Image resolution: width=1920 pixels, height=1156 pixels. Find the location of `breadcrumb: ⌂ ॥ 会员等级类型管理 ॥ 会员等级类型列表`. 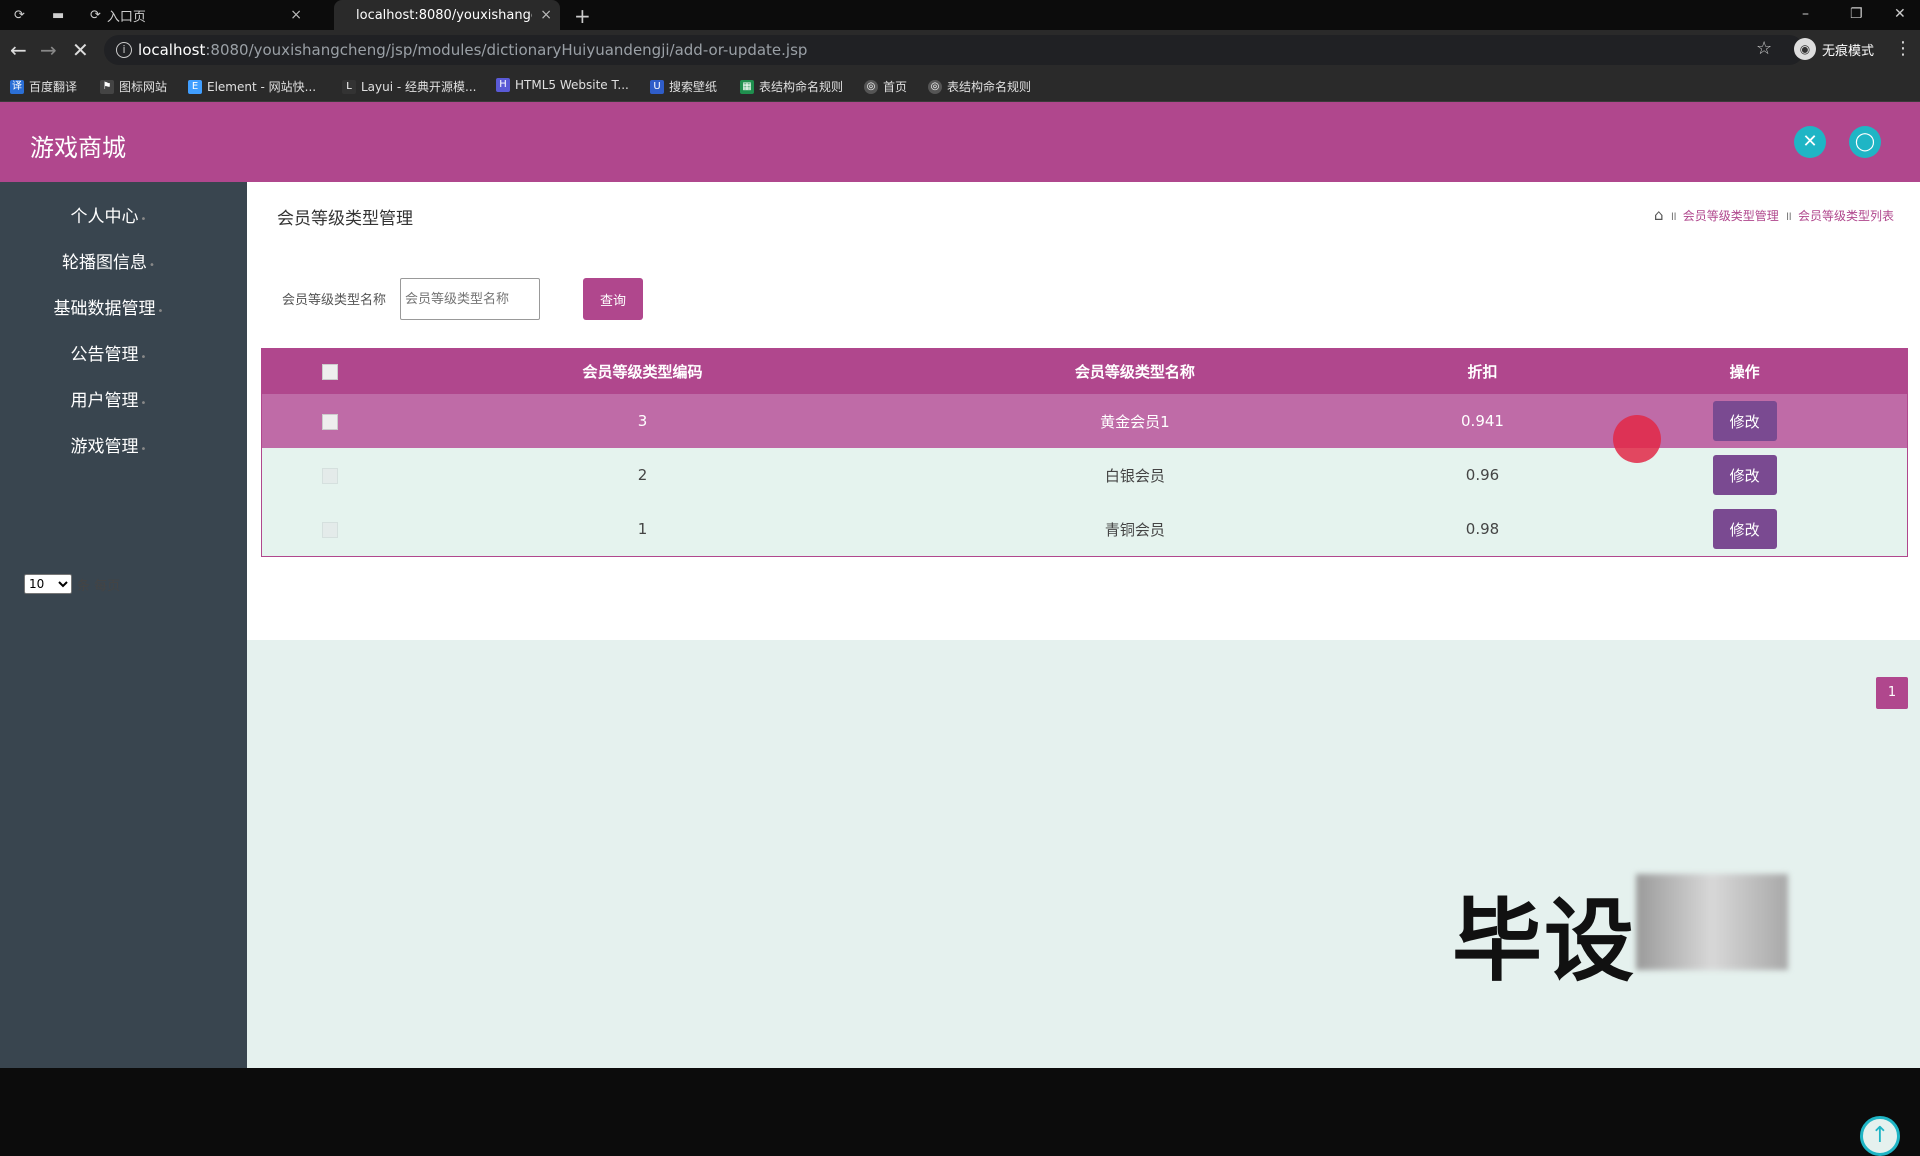

breadcrumb: ⌂ ॥ 会员等级类型管理 ॥ 会员等级类型列表 is located at coordinates (1774, 215).